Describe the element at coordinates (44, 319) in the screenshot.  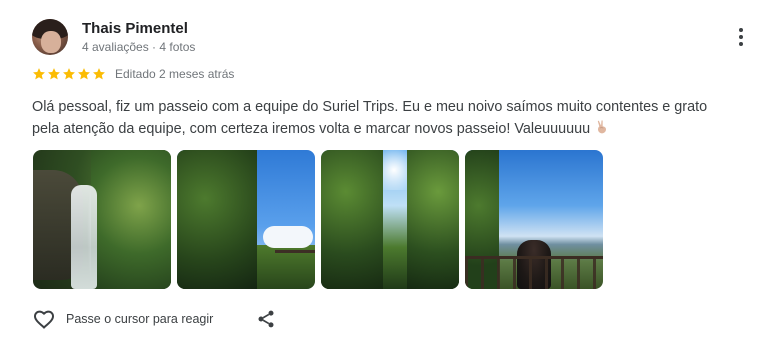
I see `heart-outline-icon` at that location.